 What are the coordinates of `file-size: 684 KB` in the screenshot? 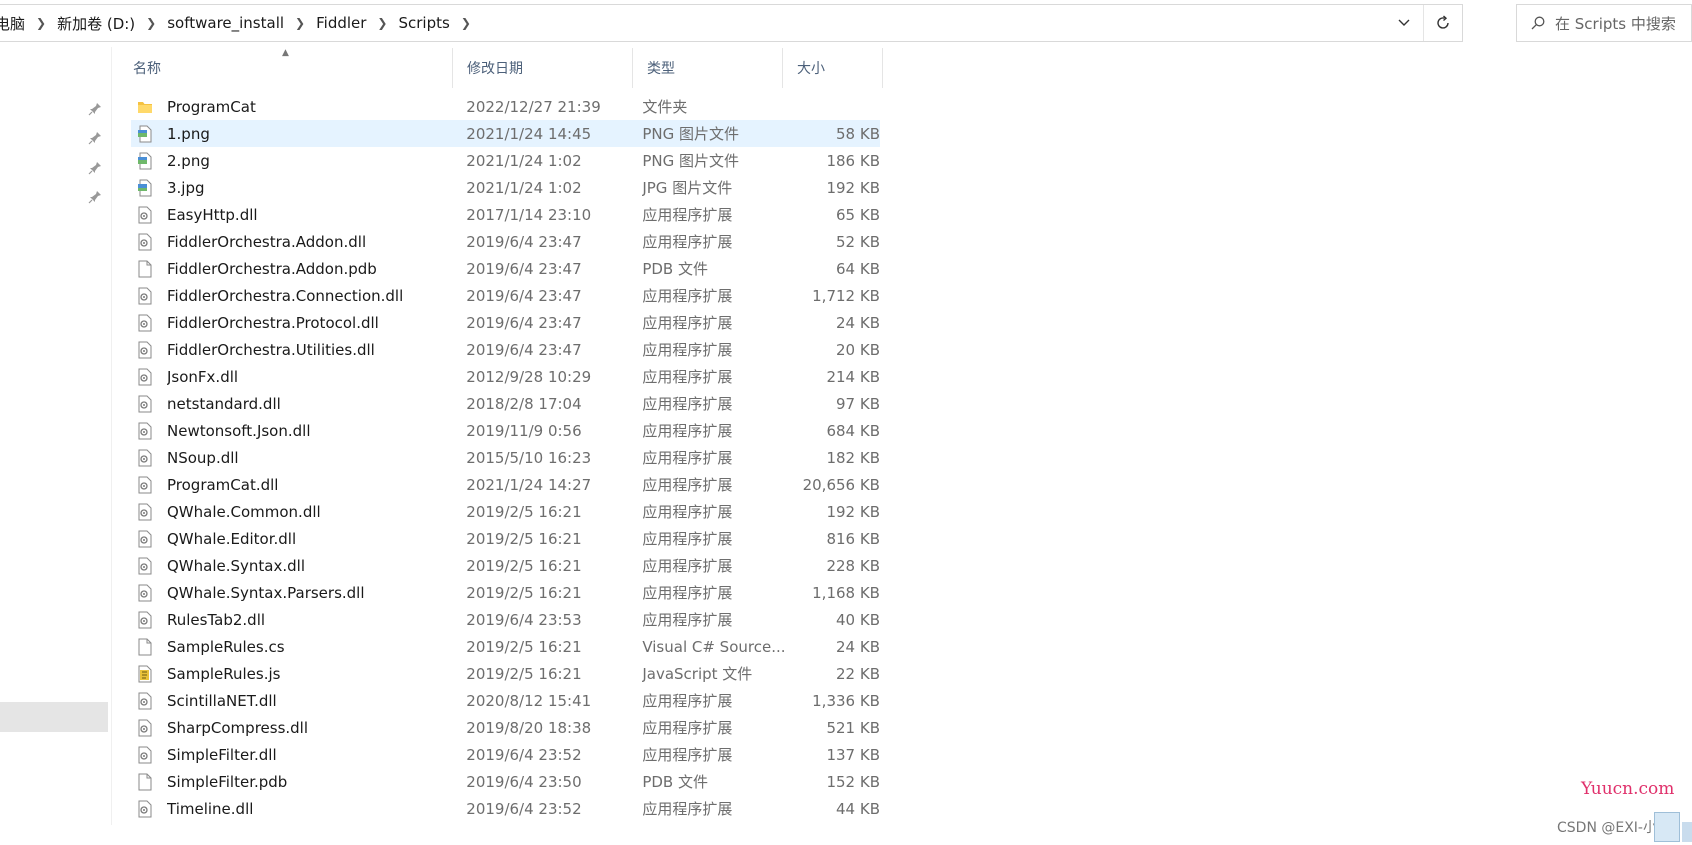 It's located at (853, 430).